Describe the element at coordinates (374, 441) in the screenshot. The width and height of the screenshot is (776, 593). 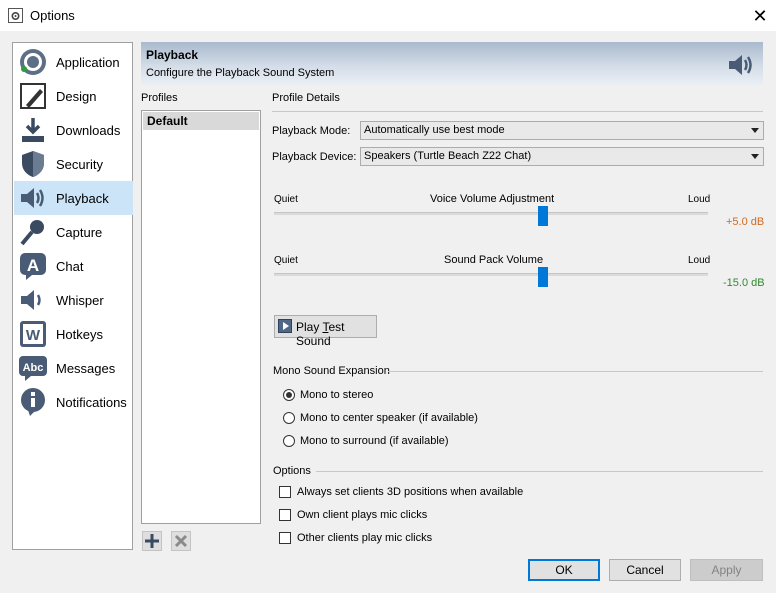
I see `radio-label: Mono to surround (if available)` at that location.